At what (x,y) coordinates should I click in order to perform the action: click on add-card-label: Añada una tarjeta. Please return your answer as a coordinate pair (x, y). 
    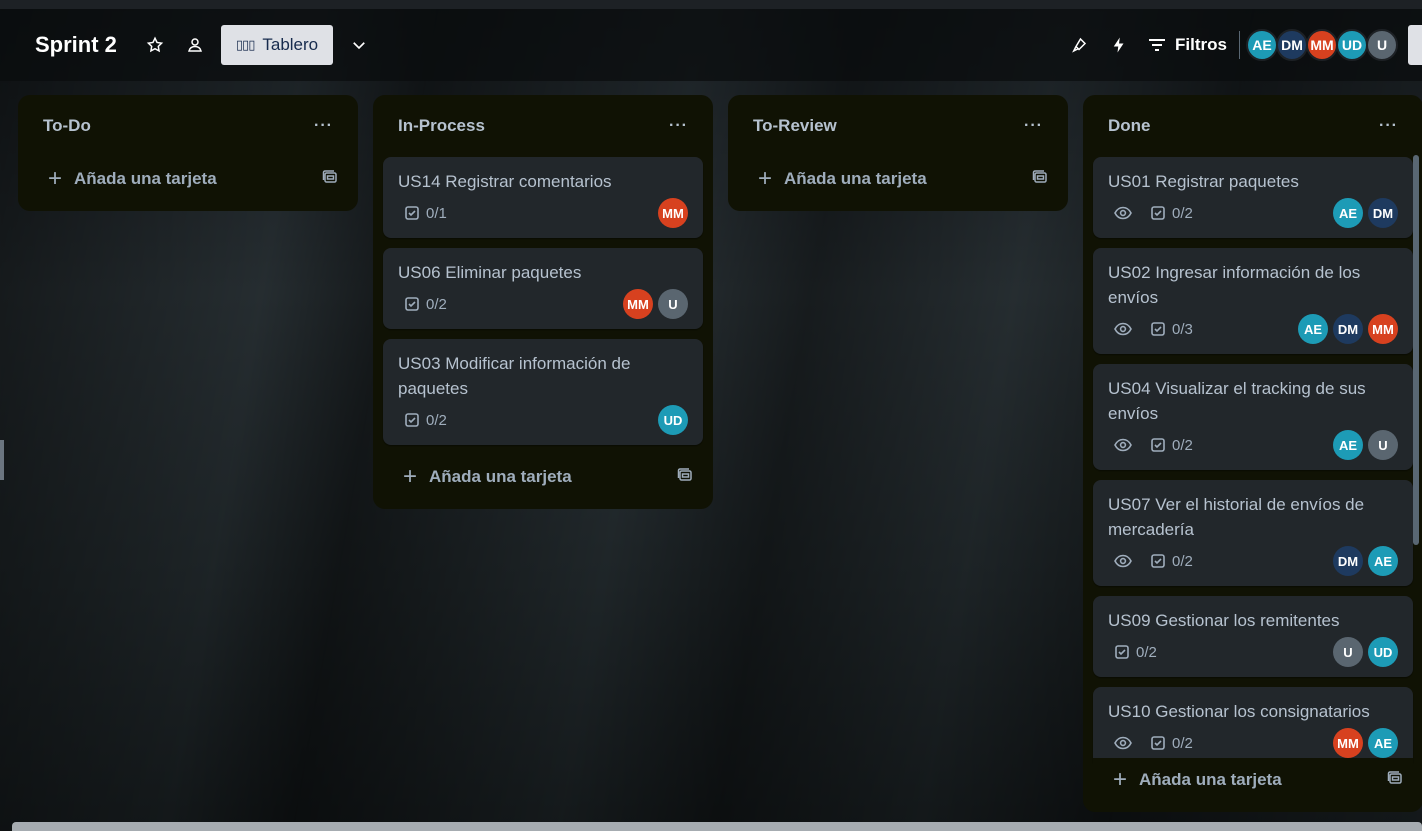
    Looking at the image, I should click on (855, 178).